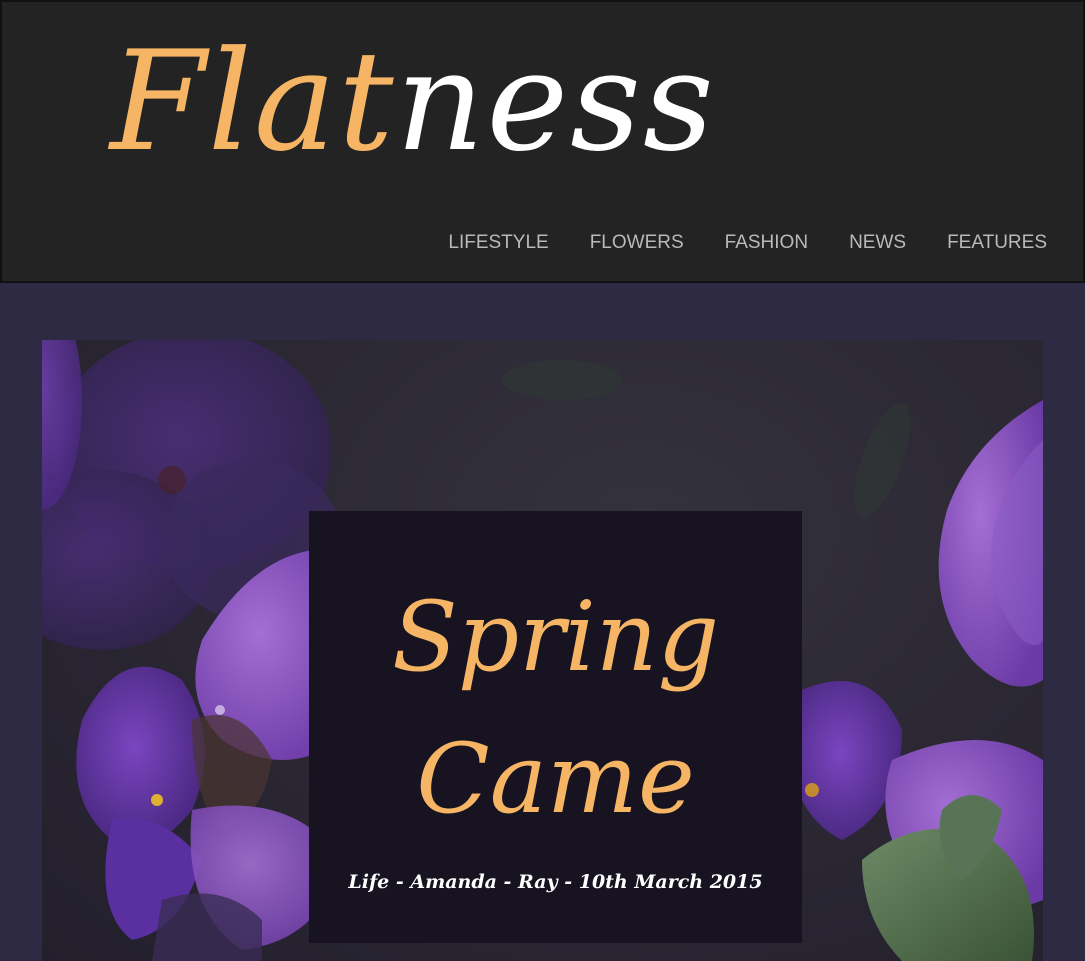 The width and height of the screenshot is (1085, 961). I want to click on nav-item-lifestyle: LIFESTYLE, so click(498, 243).